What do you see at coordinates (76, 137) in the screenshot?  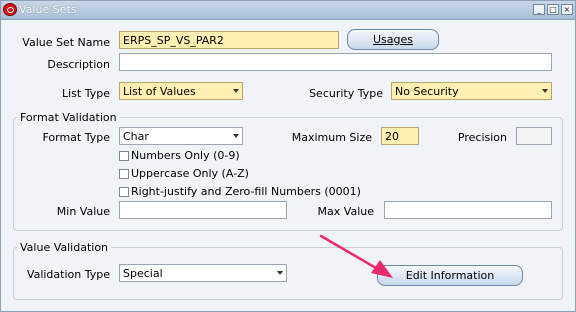 I see `format-type-label: Format Type` at bounding box center [76, 137].